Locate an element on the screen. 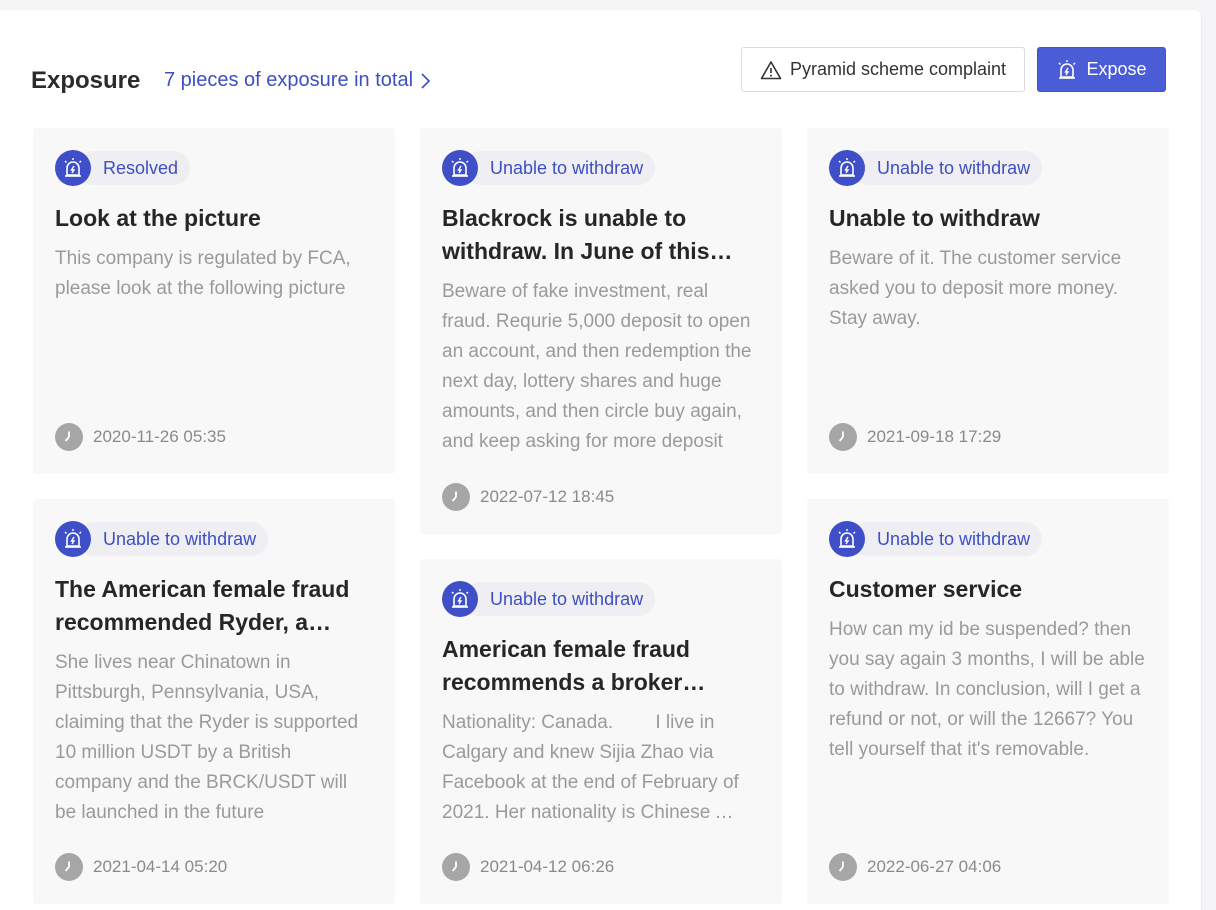 The image size is (1216, 910). warning-icon is located at coordinates (771, 69).